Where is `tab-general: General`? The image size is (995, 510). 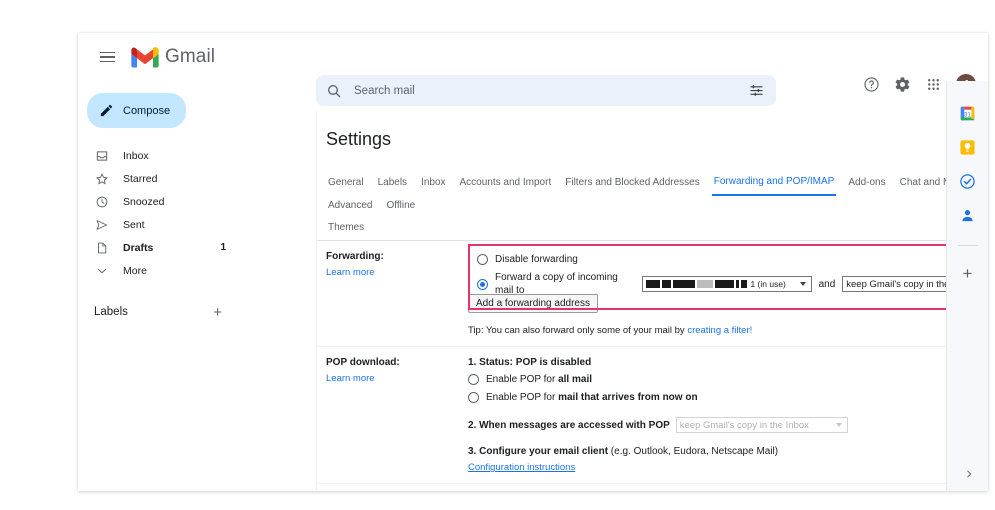
tab-general: General is located at coordinates (346, 184).